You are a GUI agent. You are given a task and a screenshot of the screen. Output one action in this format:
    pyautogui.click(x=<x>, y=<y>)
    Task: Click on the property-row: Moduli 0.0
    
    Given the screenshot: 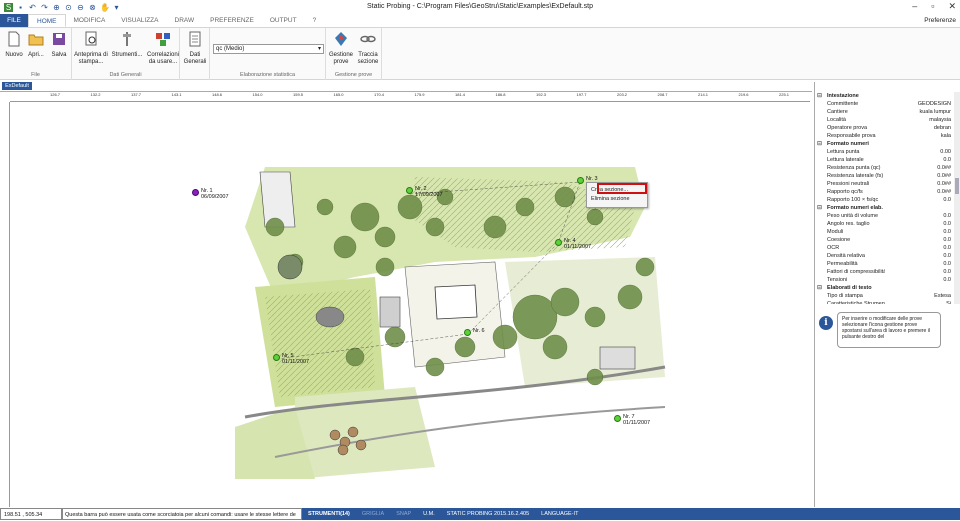 What is the action you would take?
    pyautogui.click(x=885, y=232)
    